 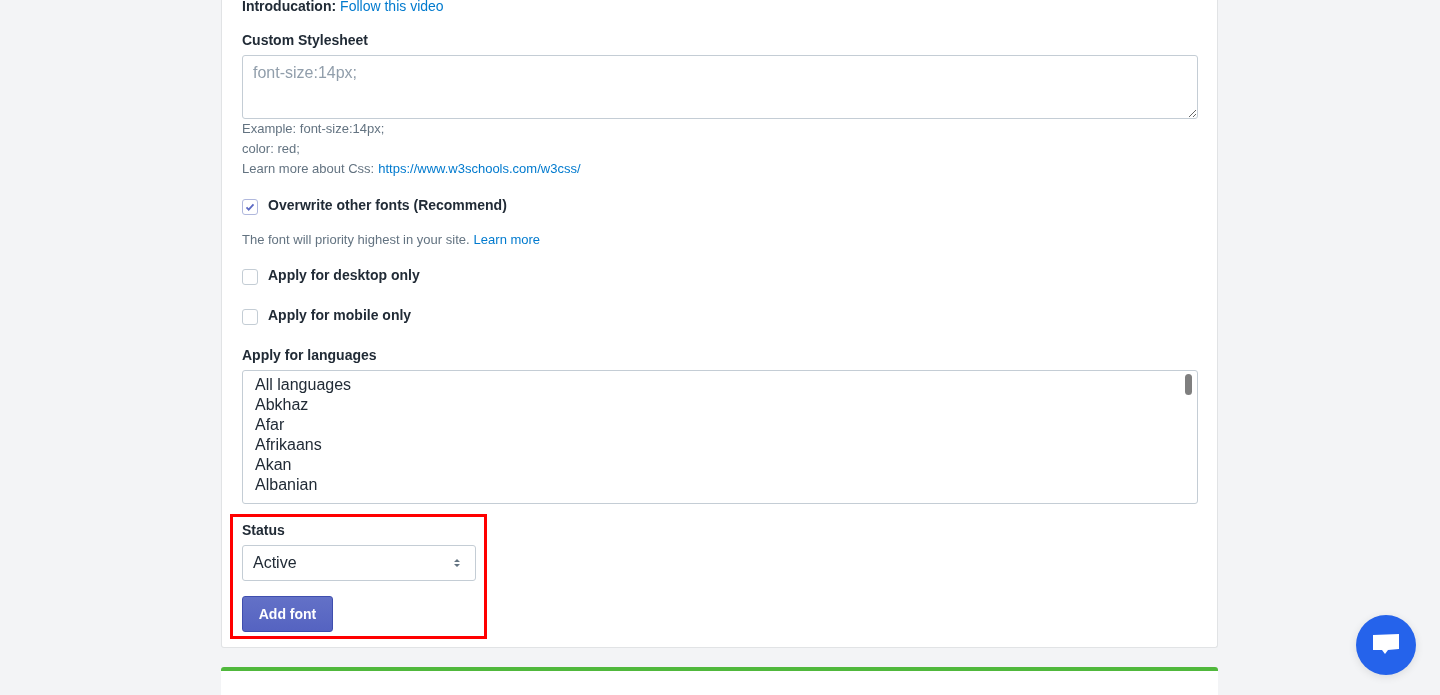 What do you see at coordinates (720, 485) in the screenshot?
I see `language-option: Albanian` at bounding box center [720, 485].